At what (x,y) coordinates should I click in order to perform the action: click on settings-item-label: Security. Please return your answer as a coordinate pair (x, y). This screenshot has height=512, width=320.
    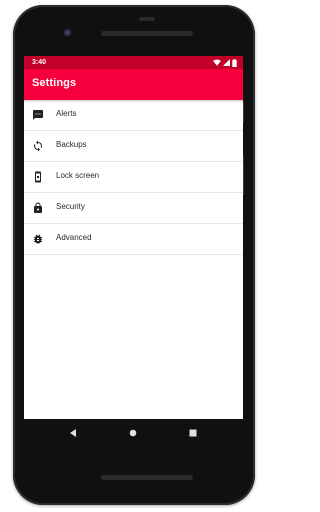
    Looking at the image, I should click on (70, 206).